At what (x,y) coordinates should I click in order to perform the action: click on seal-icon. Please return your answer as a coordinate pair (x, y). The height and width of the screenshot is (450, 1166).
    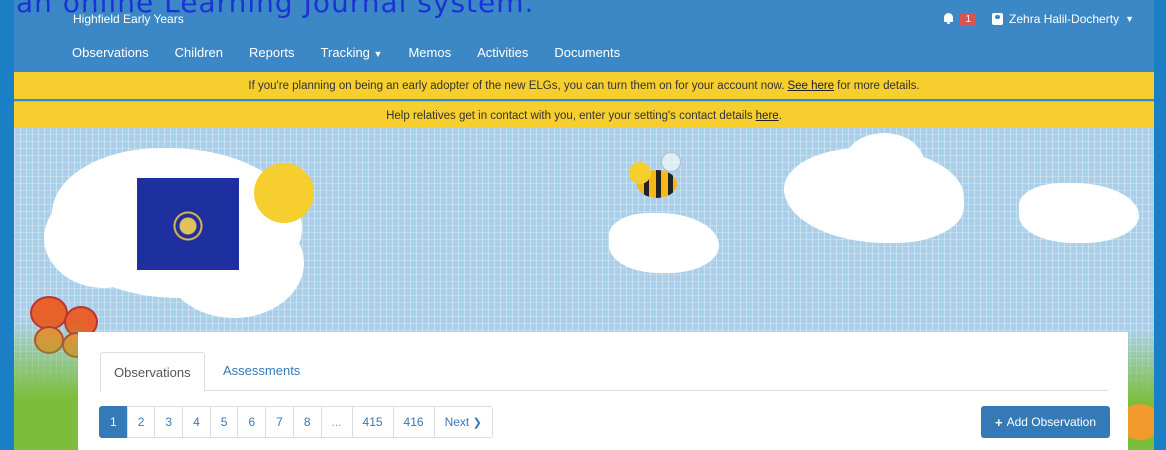
    Looking at the image, I should click on (188, 226).